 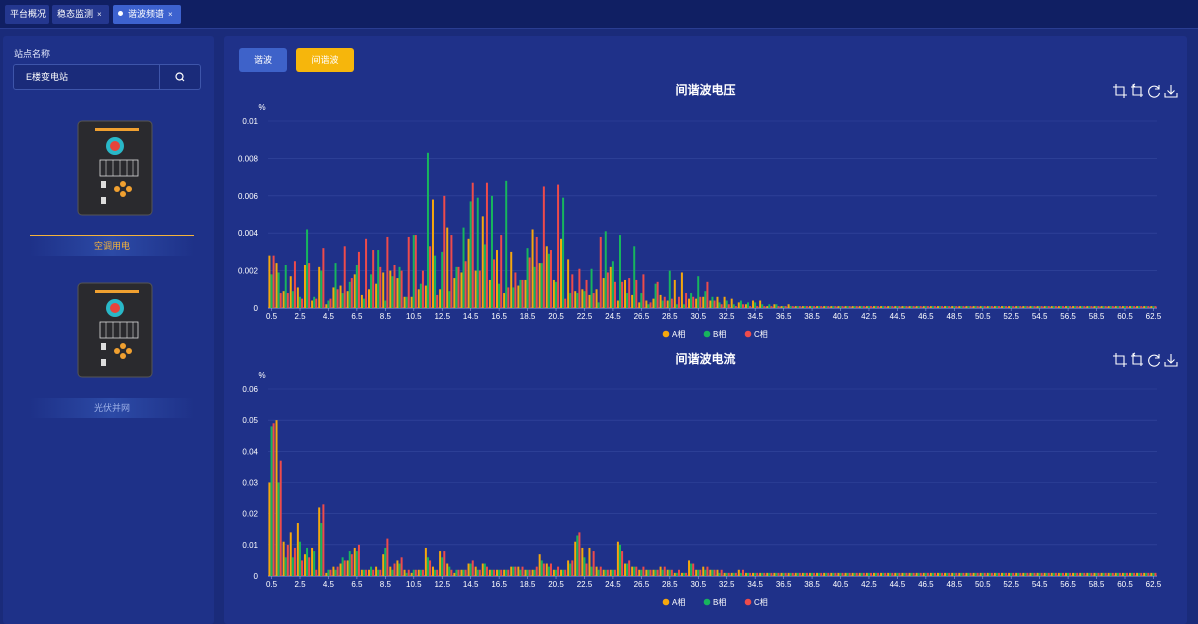 What do you see at coordinates (27, 14) in the screenshot?
I see `tab-platform-overview: 平台概况` at bounding box center [27, 14].